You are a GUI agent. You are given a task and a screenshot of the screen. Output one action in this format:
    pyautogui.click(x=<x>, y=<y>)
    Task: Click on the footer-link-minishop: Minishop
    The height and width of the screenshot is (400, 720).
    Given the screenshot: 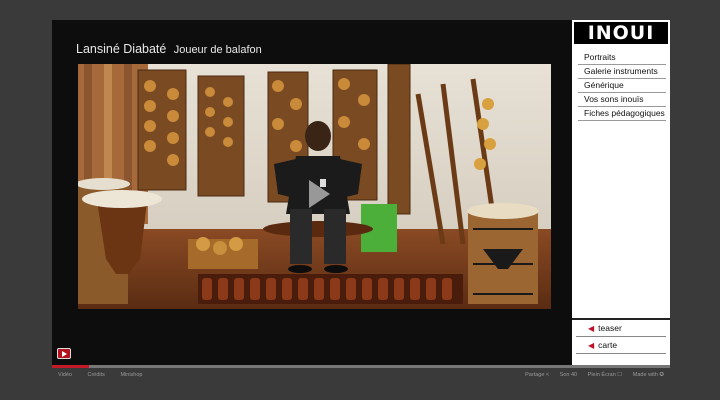 What is the action you would take?
    pyautogui.click(x=131, y=375)
    